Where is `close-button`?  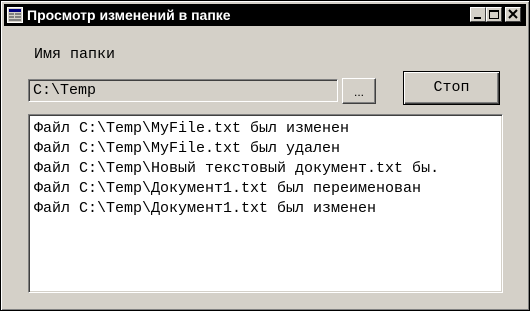 close-button is located at coordinates (513, 14).